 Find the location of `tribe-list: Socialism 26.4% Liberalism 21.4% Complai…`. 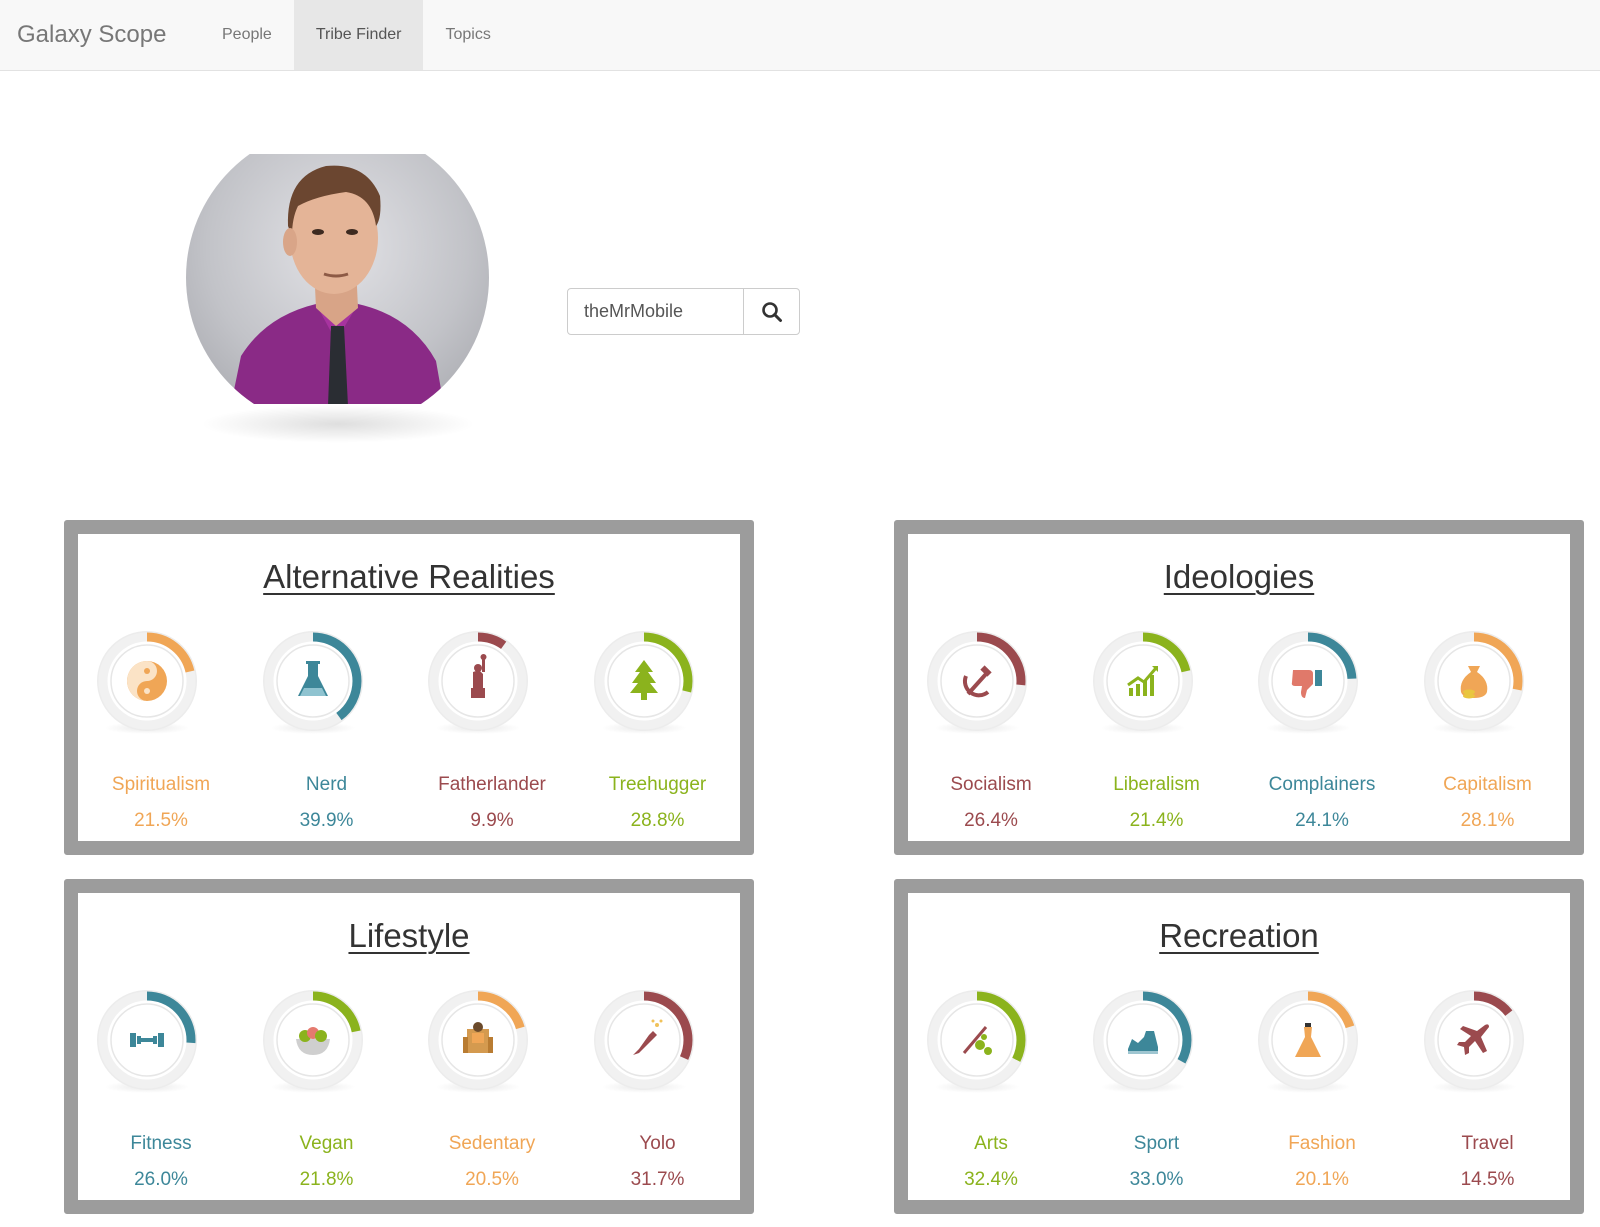

tribe-list: Socialism 26.4% Liberalism 21.4% Complai… is located at coordinates (1239, 730).